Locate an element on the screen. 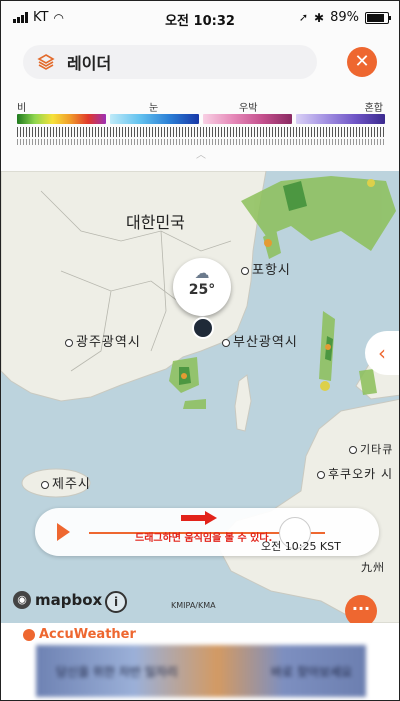 The image size is (400, 701). map-label-kitakyushu: 기타큐 is located at coordinates (371, 449).